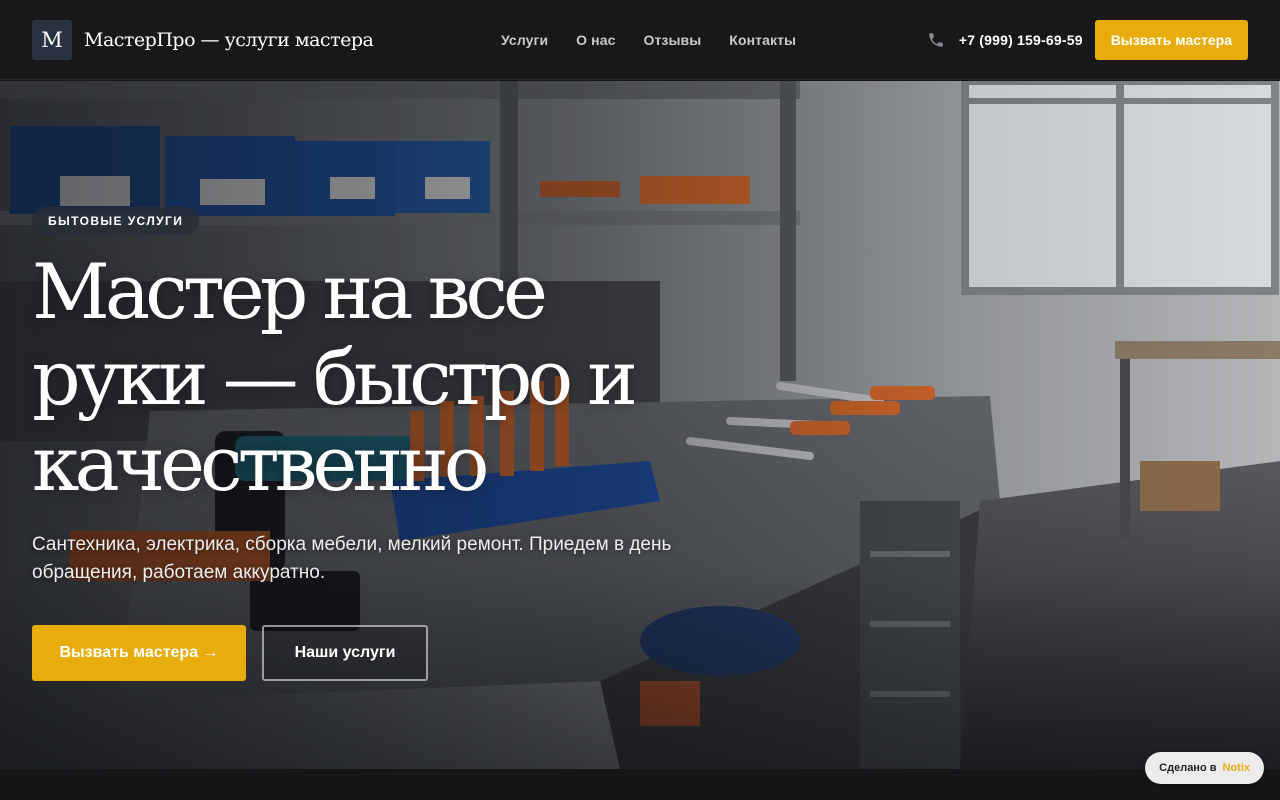 The height and width of the screenshot is (800, 1280). I want to click on page-bottom-strip, so click(640, 784).